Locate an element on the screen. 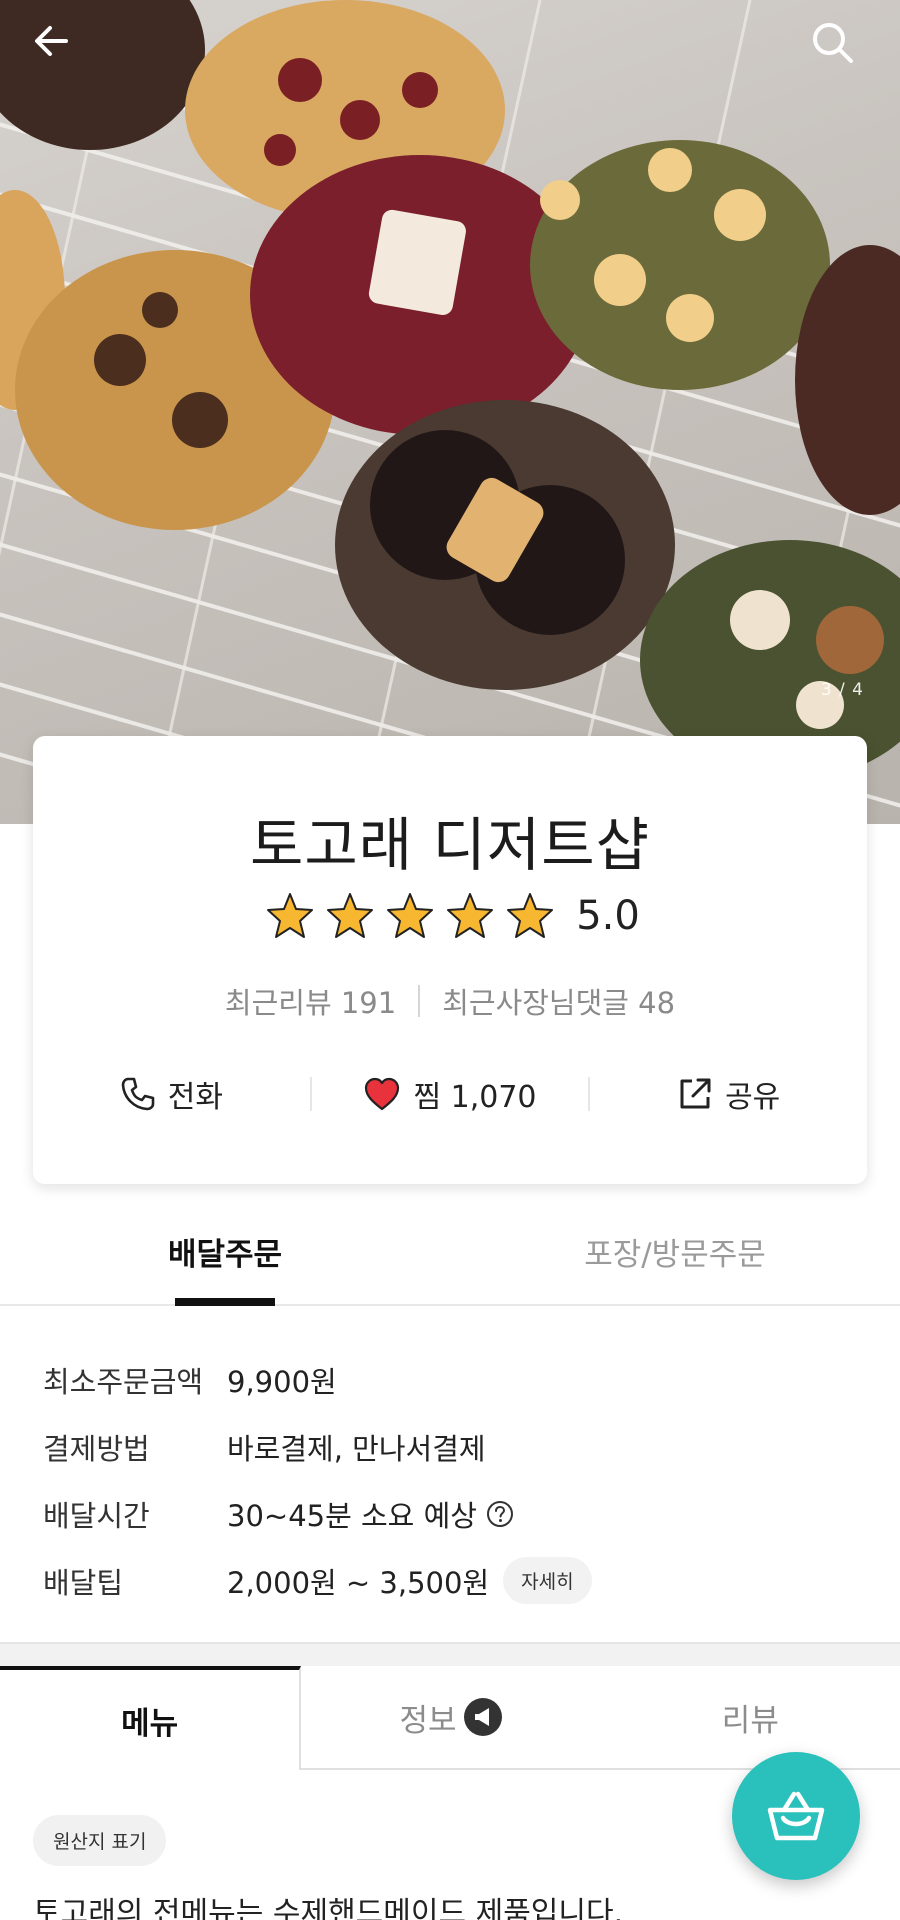 The height and width of the screenshot is (1920, 900). divider is located at coordinates (419, 1001).